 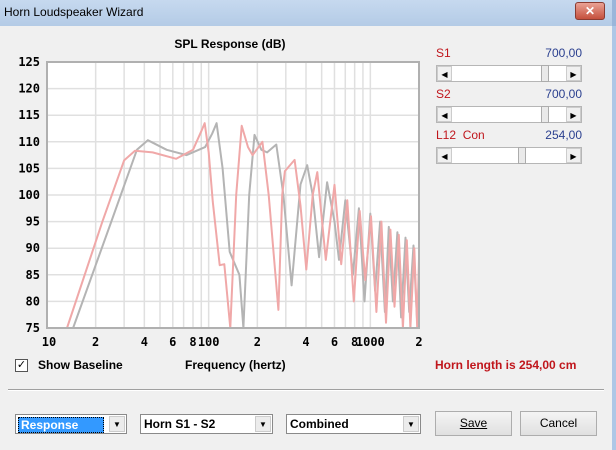 I want to click on checkmark-icon: ✓, so click(x=21, y=365).